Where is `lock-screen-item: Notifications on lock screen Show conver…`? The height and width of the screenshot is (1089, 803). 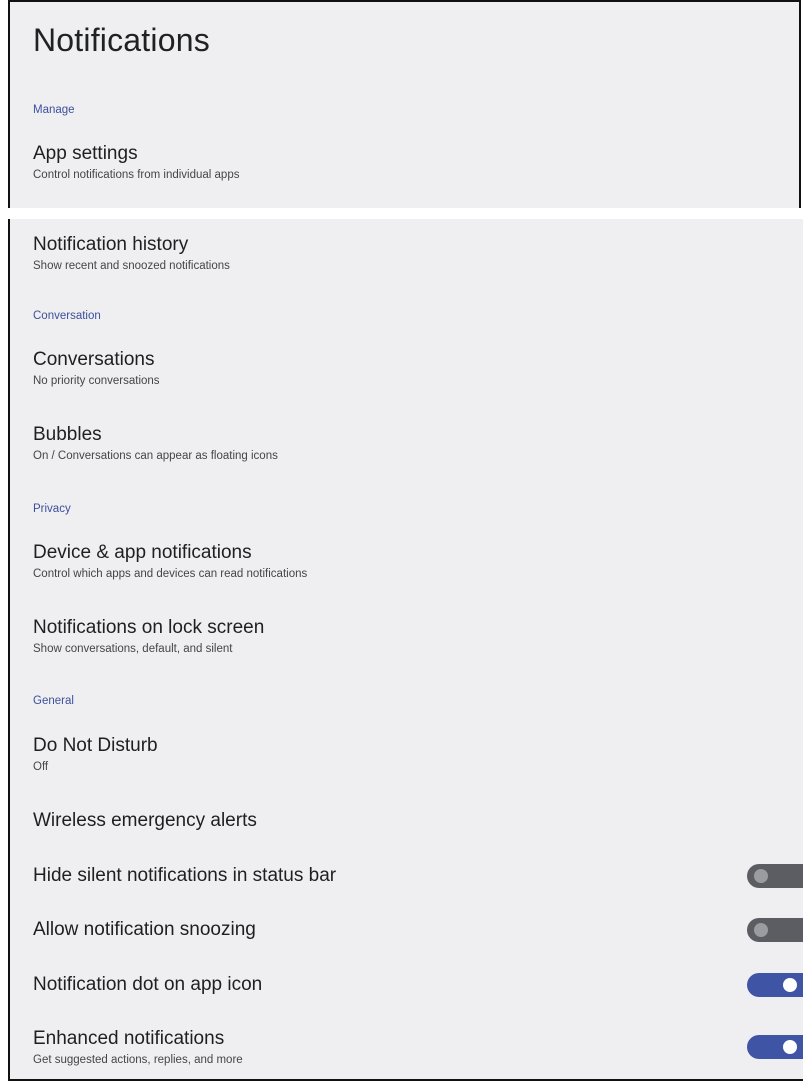 lock-screen-item: Notifications on lock screen Show conver… is located at coordinates (418, 637).